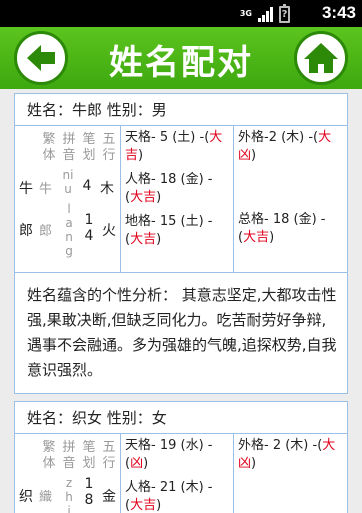 The image size is (362, 513). Describe the element at coordinates (26, 497) in the screenshot. I see `char-simplified: 织` at that location.